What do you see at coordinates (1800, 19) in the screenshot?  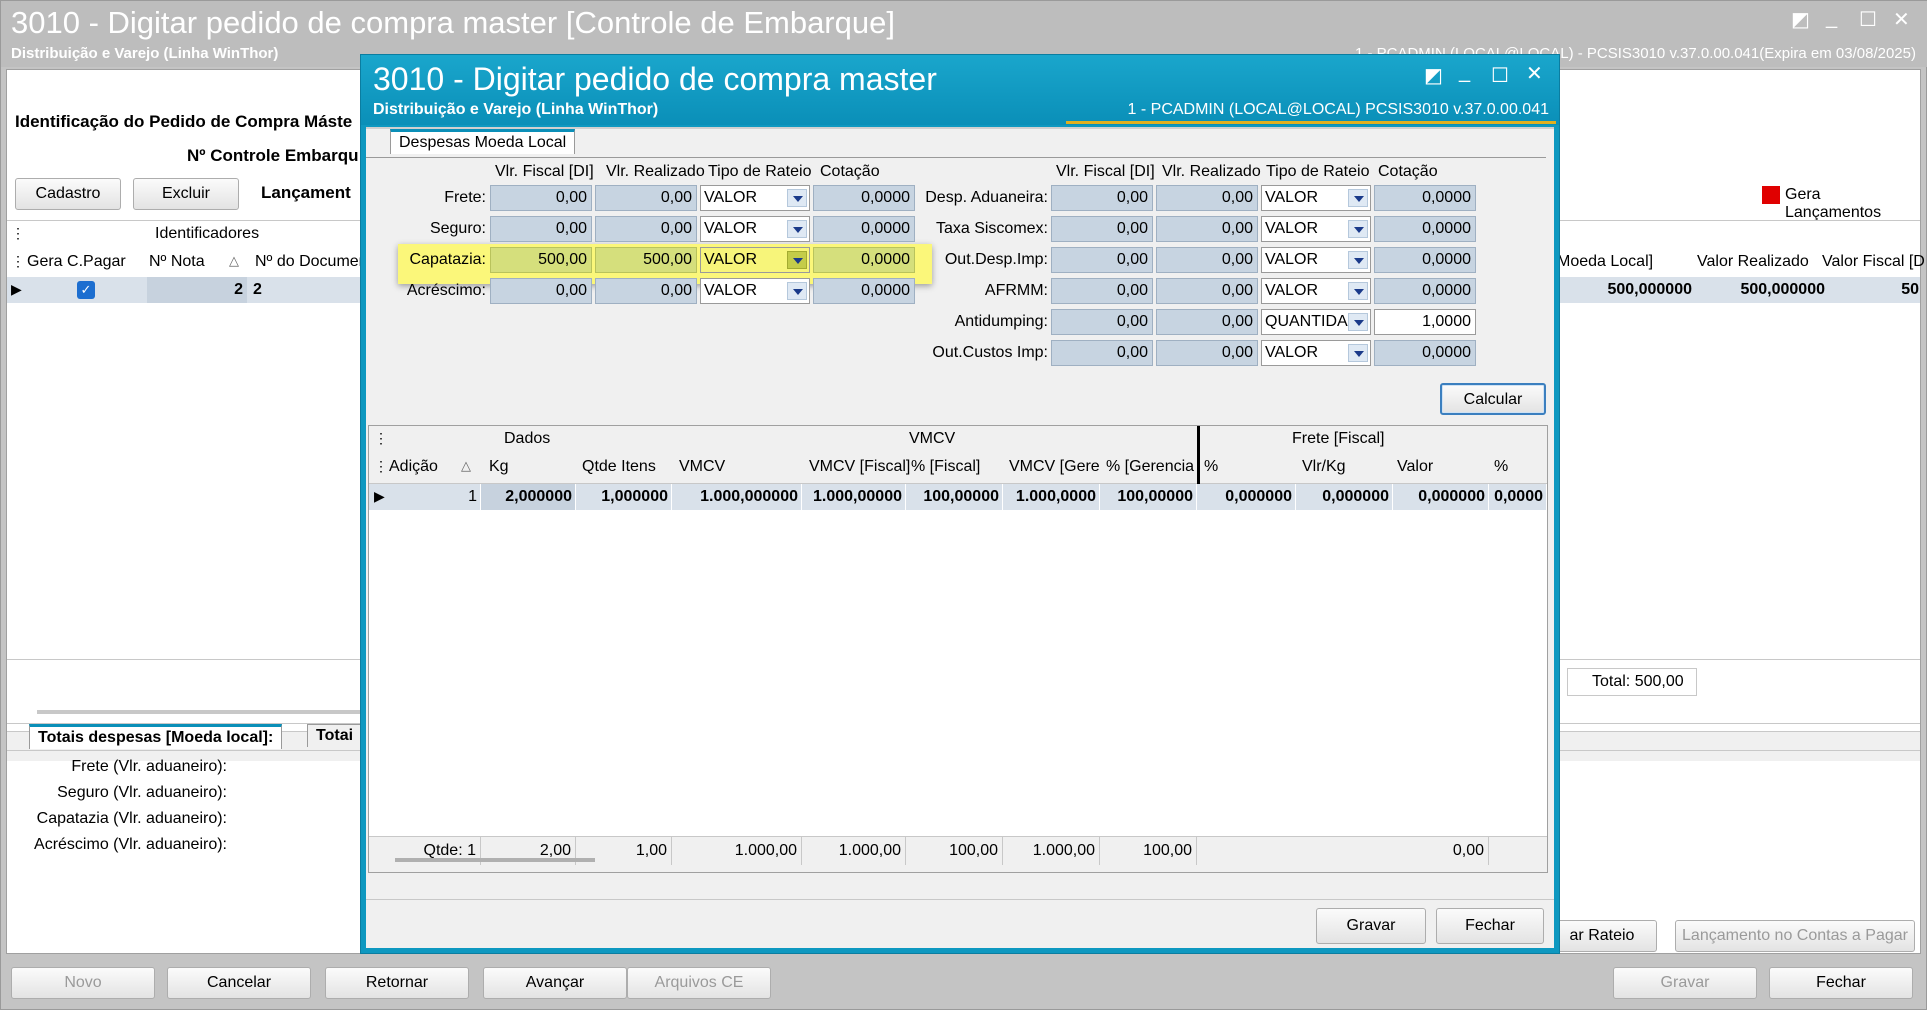 I see `restore-icon: ◩` at bounding box center [1800, 19].